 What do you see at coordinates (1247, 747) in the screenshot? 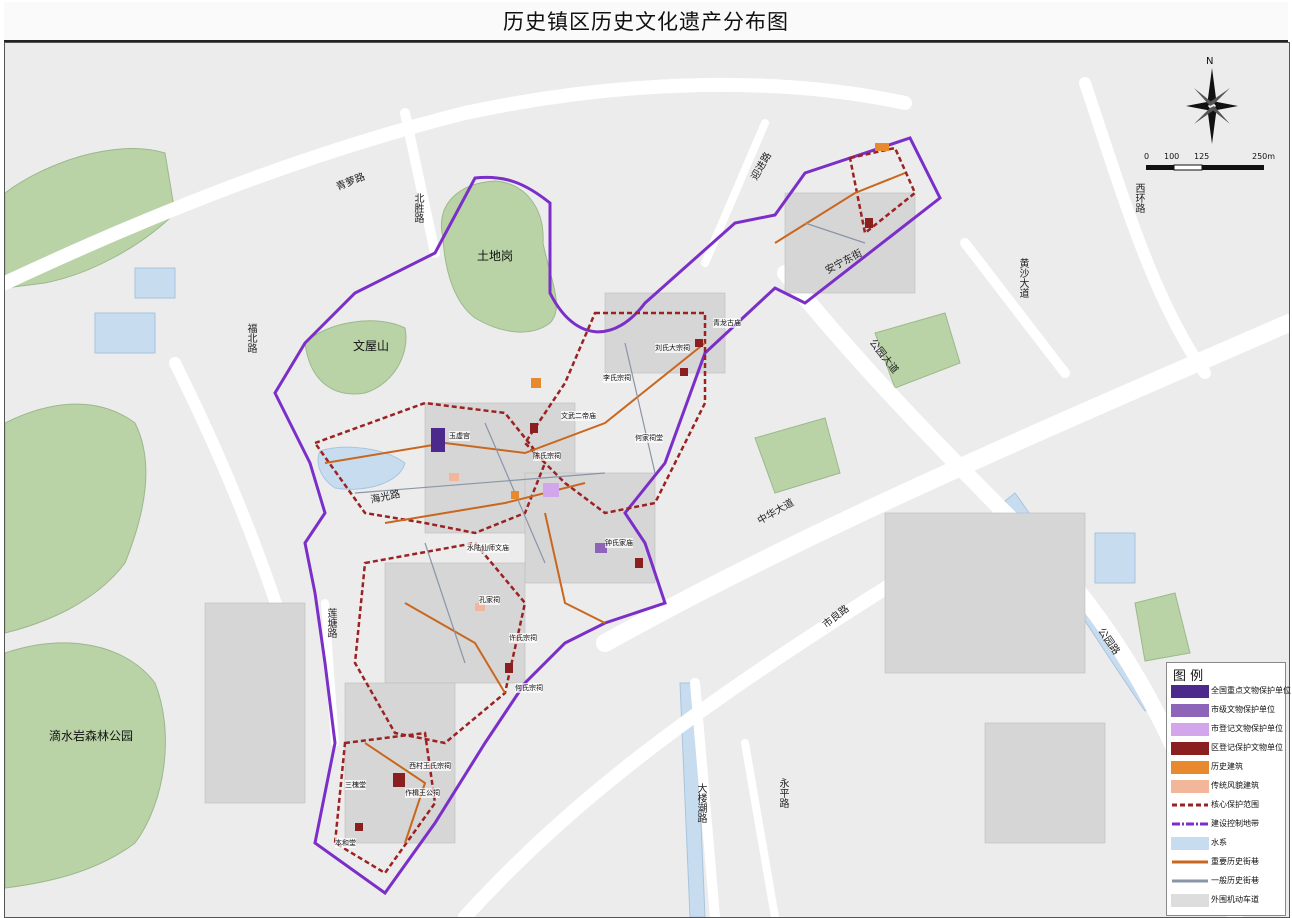
I see `legend-label: 区登记保护文物单位` at bounding box center [1247, 747].